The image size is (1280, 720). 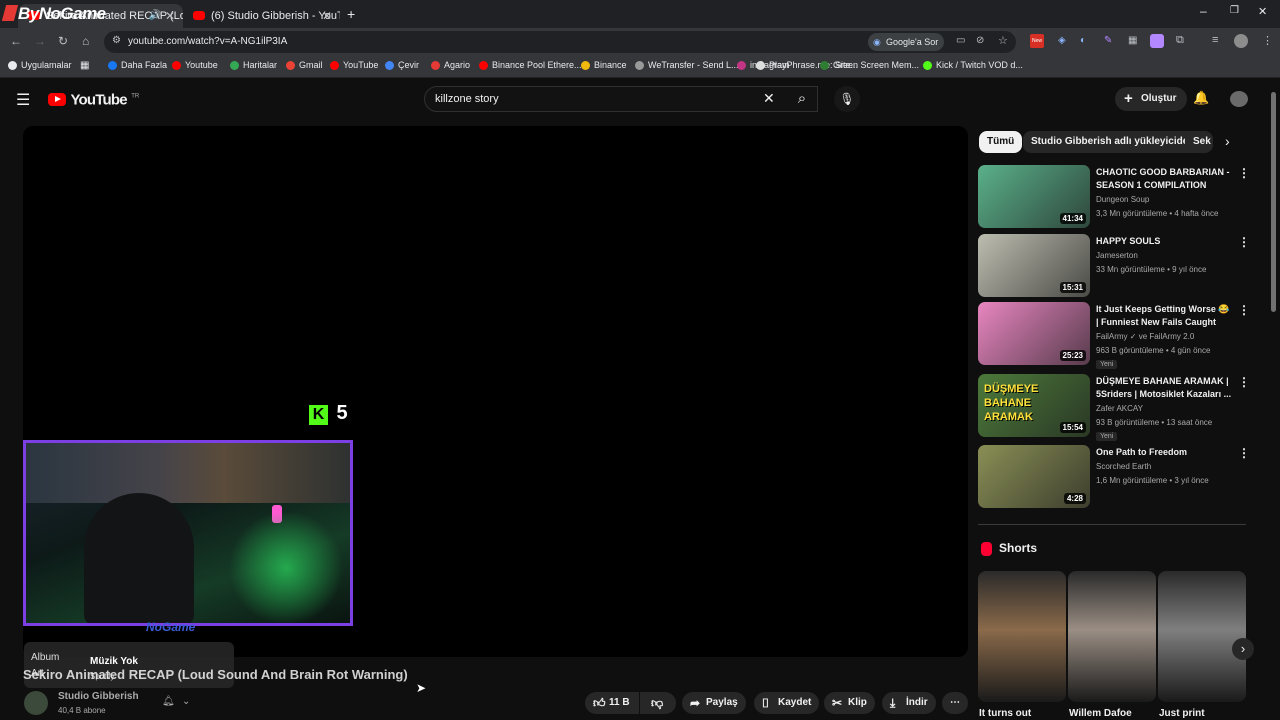 I want to click on notifications-bell-icon: 🔔, so click(x=1201, y=98).